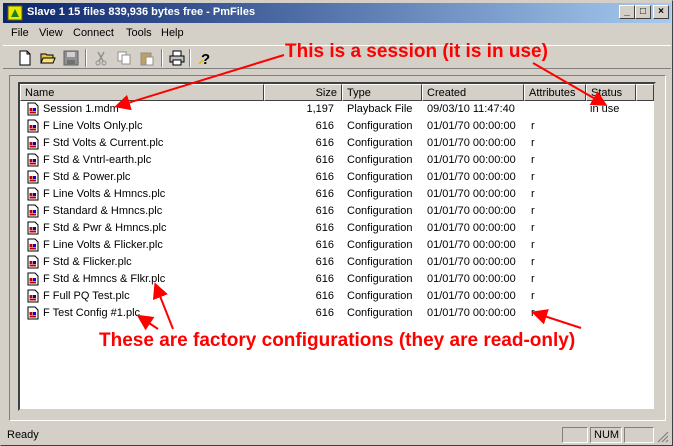 This screenshot has width=673, height=446. Describe the element at coordinates (611, 92) in the screenshot. I see `column-header-status: Status` at that location.